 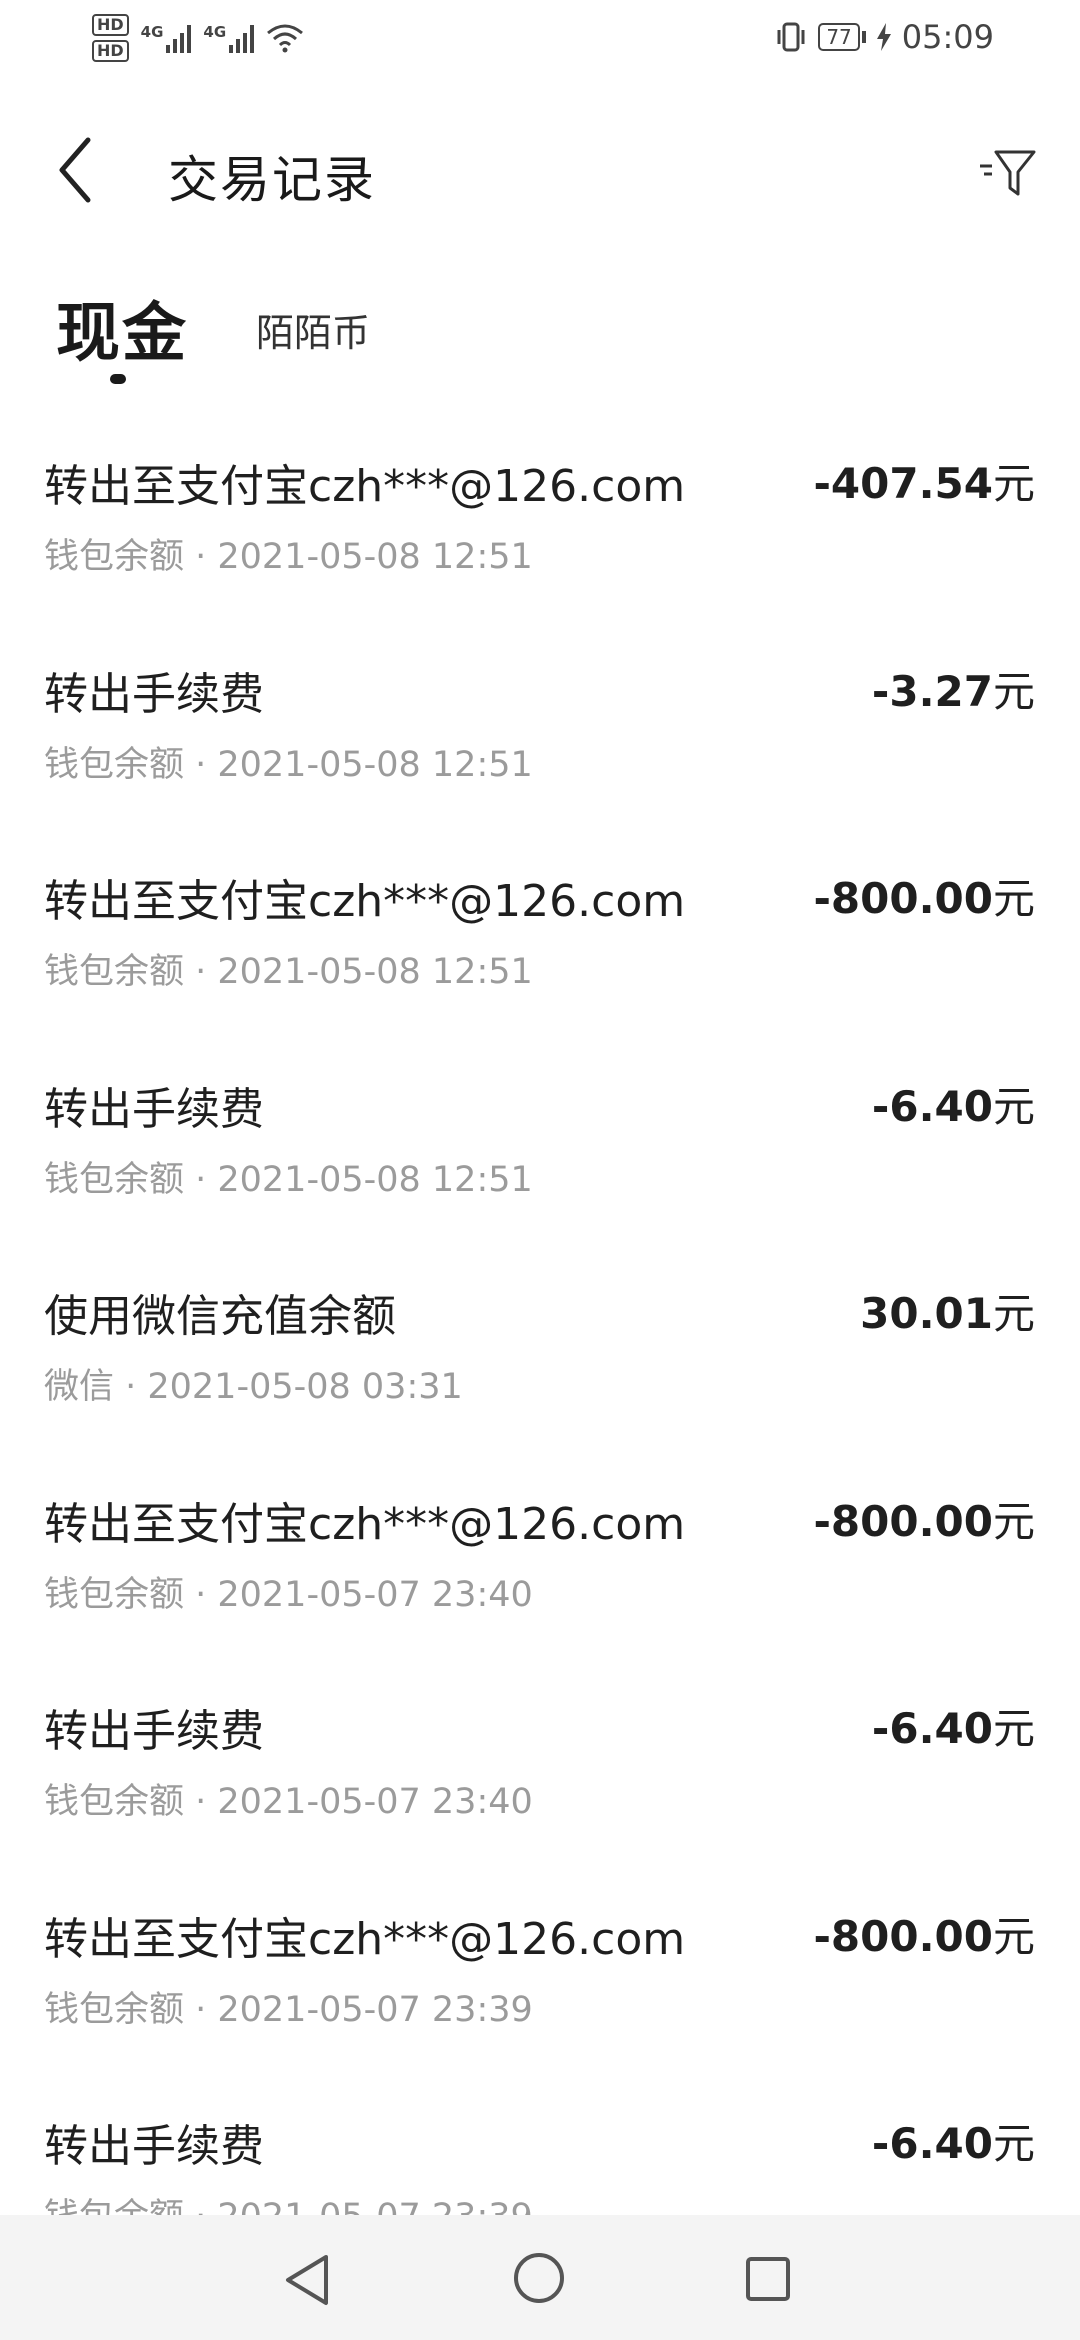 I want to click on transaction-amount: 30.01元, so click(x=947, y=1310).